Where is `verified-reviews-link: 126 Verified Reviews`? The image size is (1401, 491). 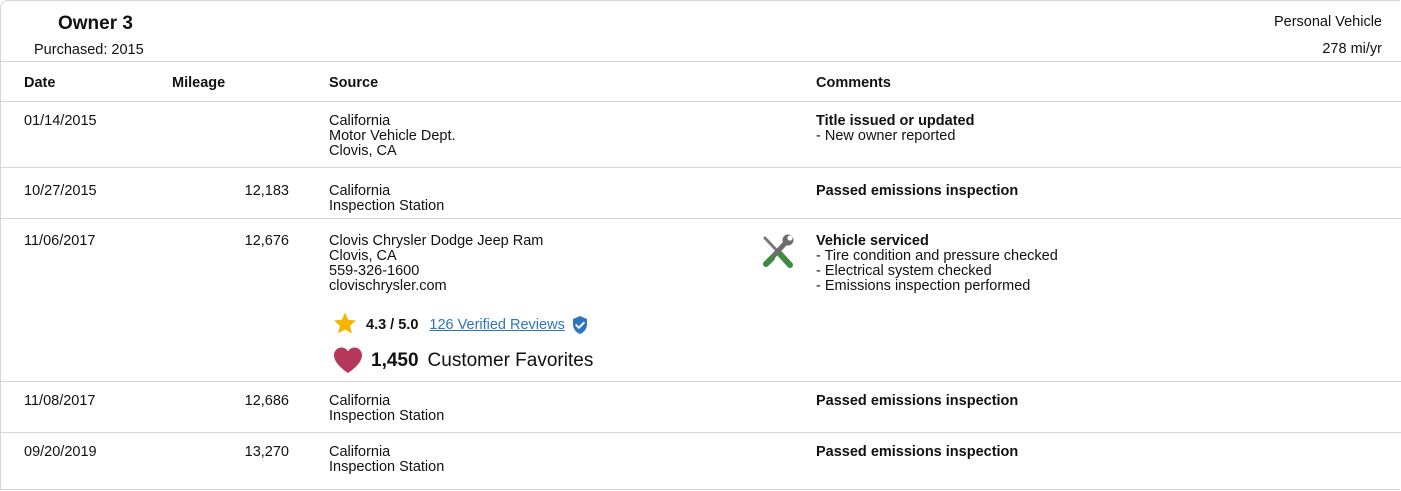 verified-reviews-link: 126 Verified Reviews is located at coordinates (496, 325).